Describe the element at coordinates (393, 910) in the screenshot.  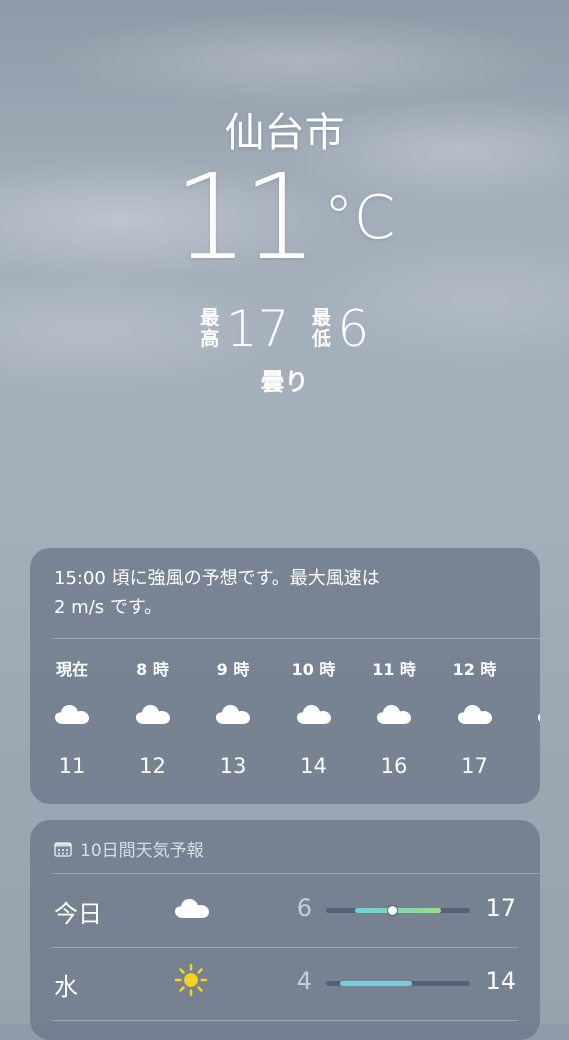
I see `current-temp-dot` at that location.